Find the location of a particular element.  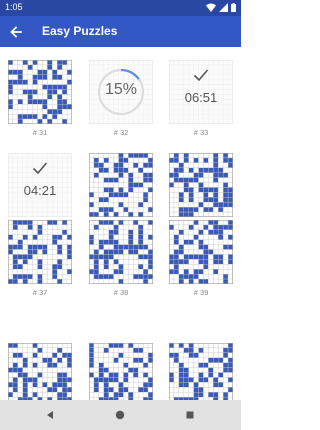

back-button is located at coordinates (16, 32).